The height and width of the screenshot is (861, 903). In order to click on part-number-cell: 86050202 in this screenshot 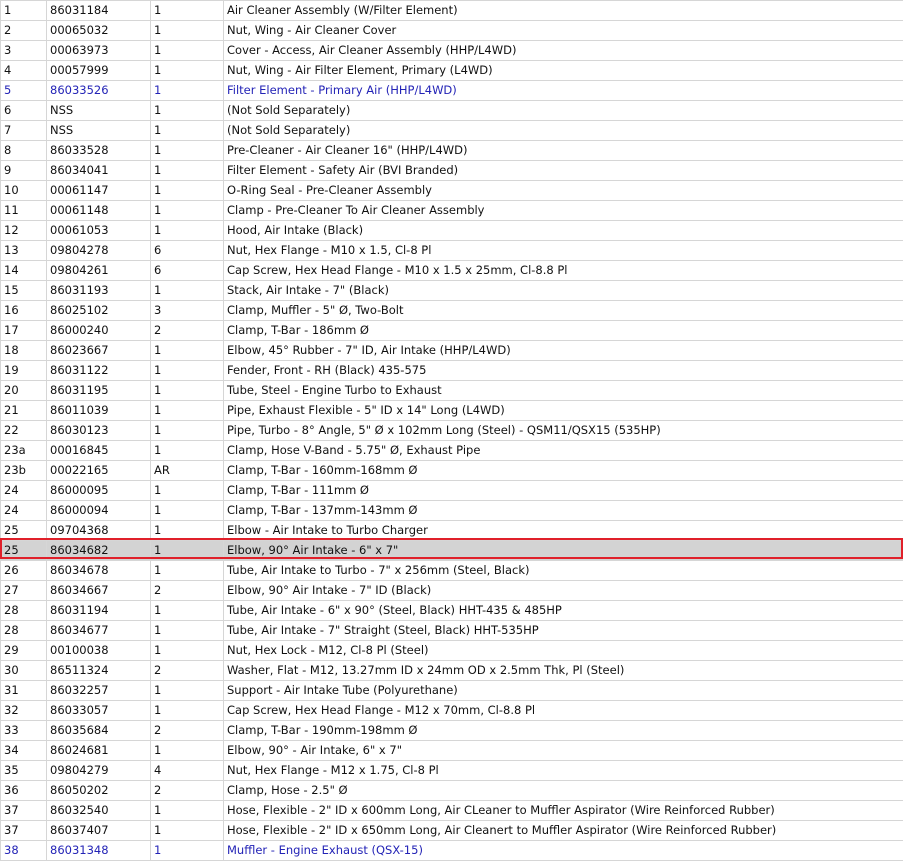, I will do `click(99, 791)`.